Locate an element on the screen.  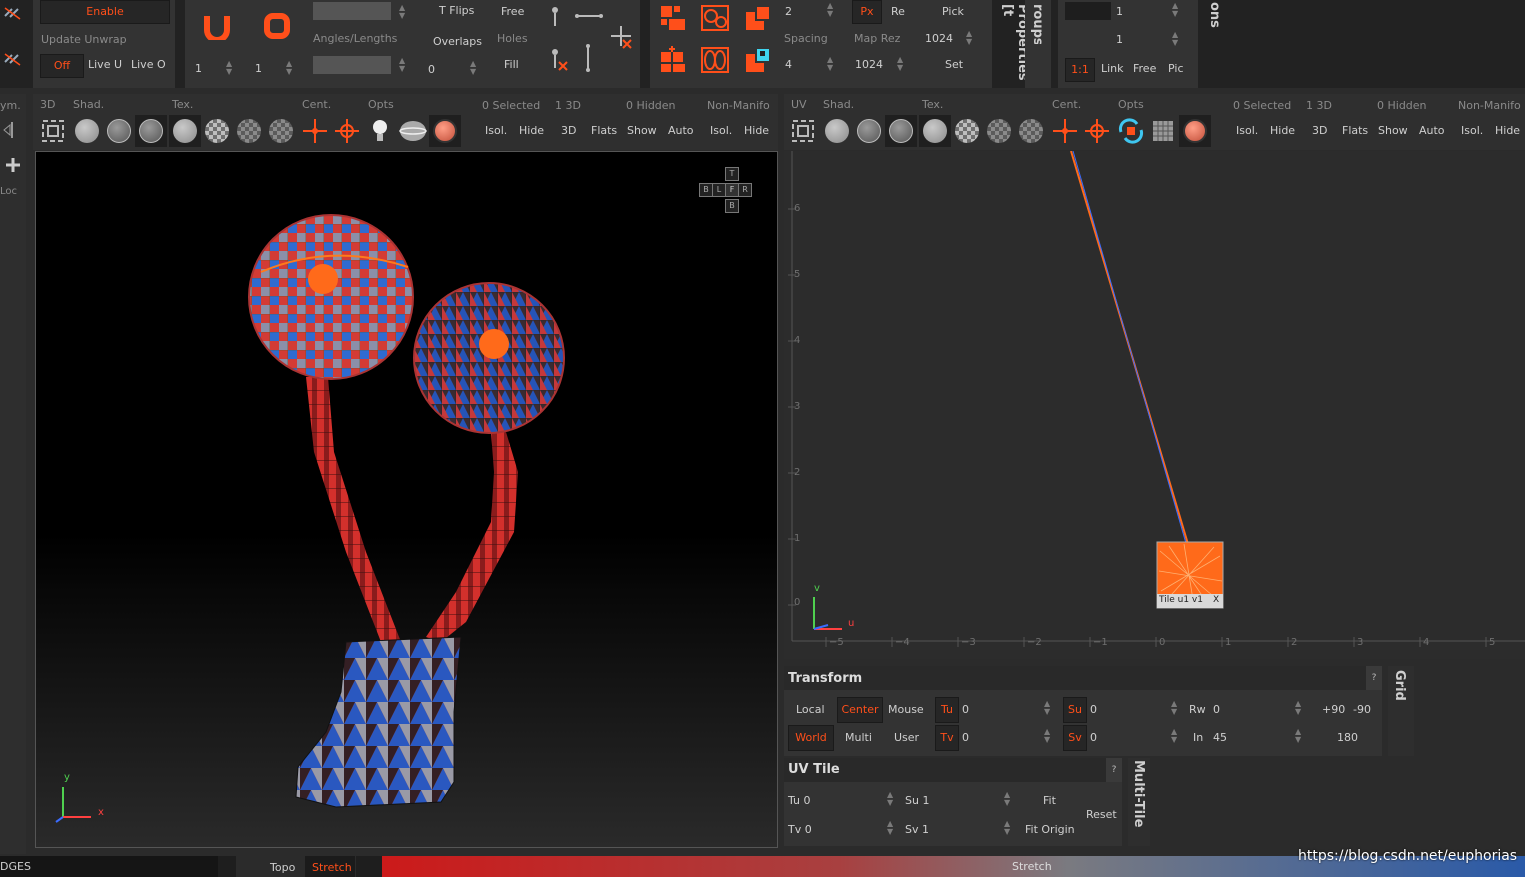
pack-ovals-icon is located at coordinates (715, 60).